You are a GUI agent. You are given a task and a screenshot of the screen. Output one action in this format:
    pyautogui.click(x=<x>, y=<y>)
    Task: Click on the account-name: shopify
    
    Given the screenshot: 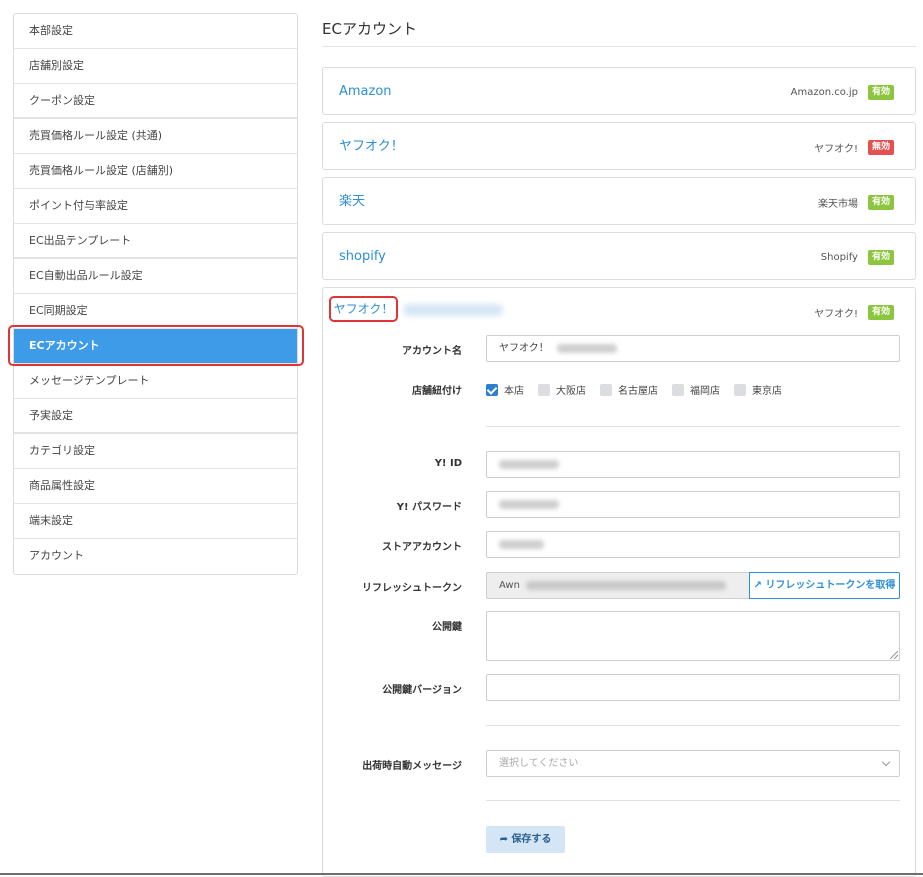 What is the action you would take?
    pyautogui.click(x=362, y=257)
    